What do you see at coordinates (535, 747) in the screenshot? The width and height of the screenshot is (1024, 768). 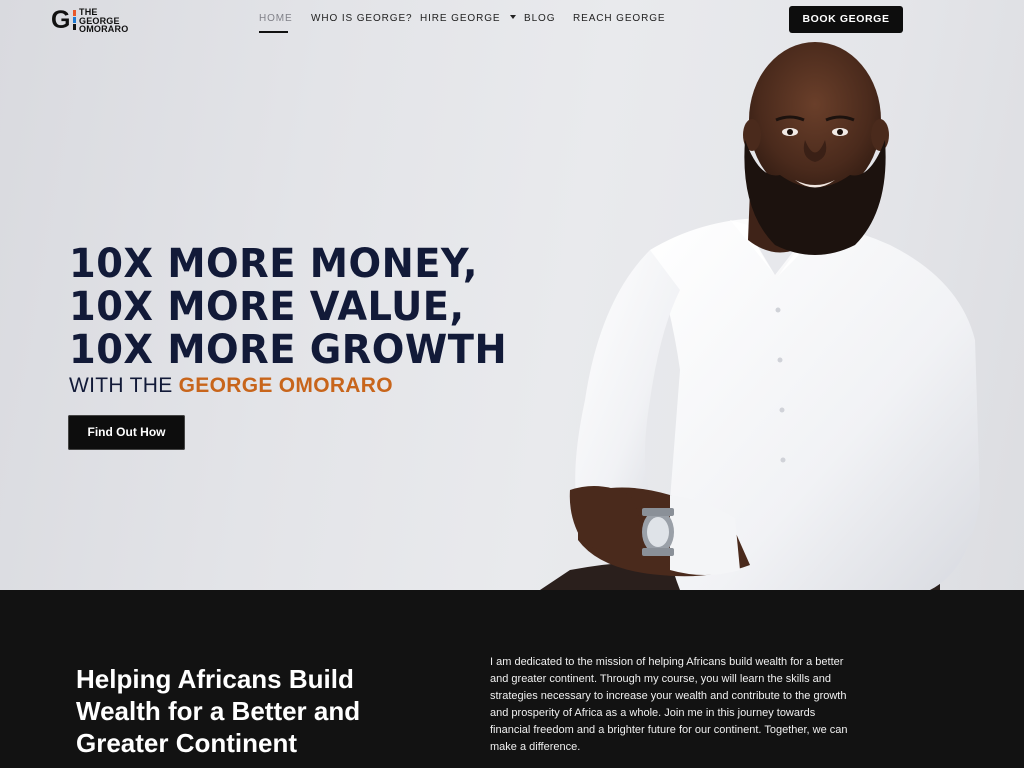 I see `mission-body-line: make a difference.` at bounding box center [535, 747].